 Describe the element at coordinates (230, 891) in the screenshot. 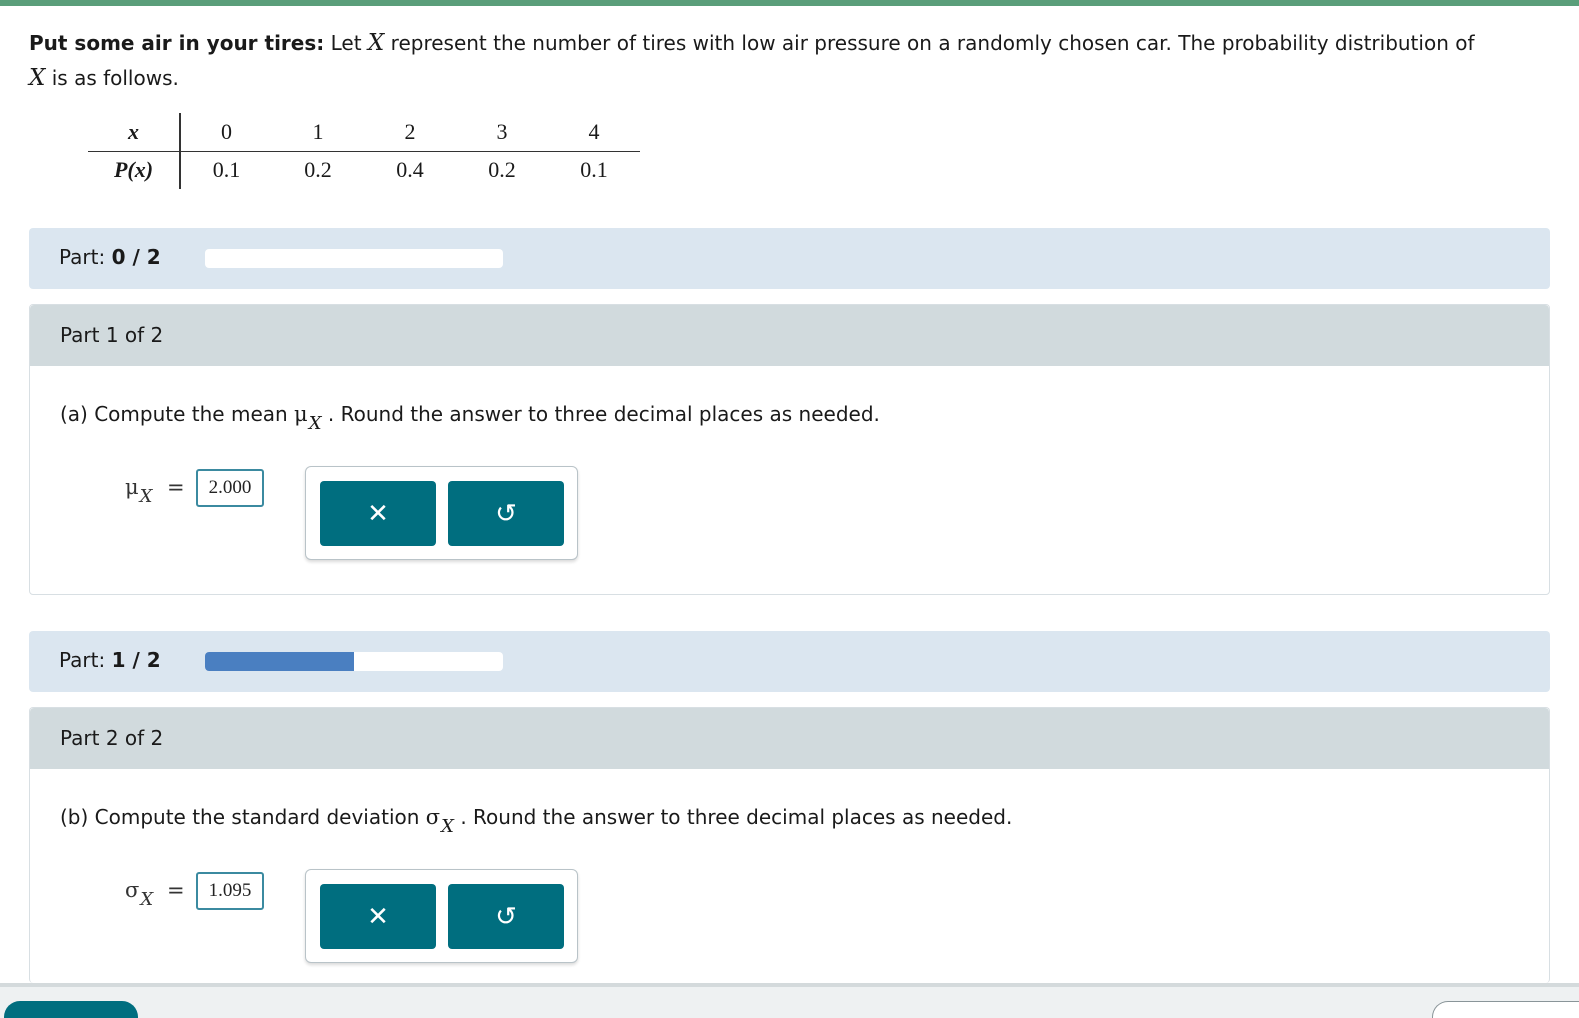

I see `sd-answer-input: 1.095` at that location.